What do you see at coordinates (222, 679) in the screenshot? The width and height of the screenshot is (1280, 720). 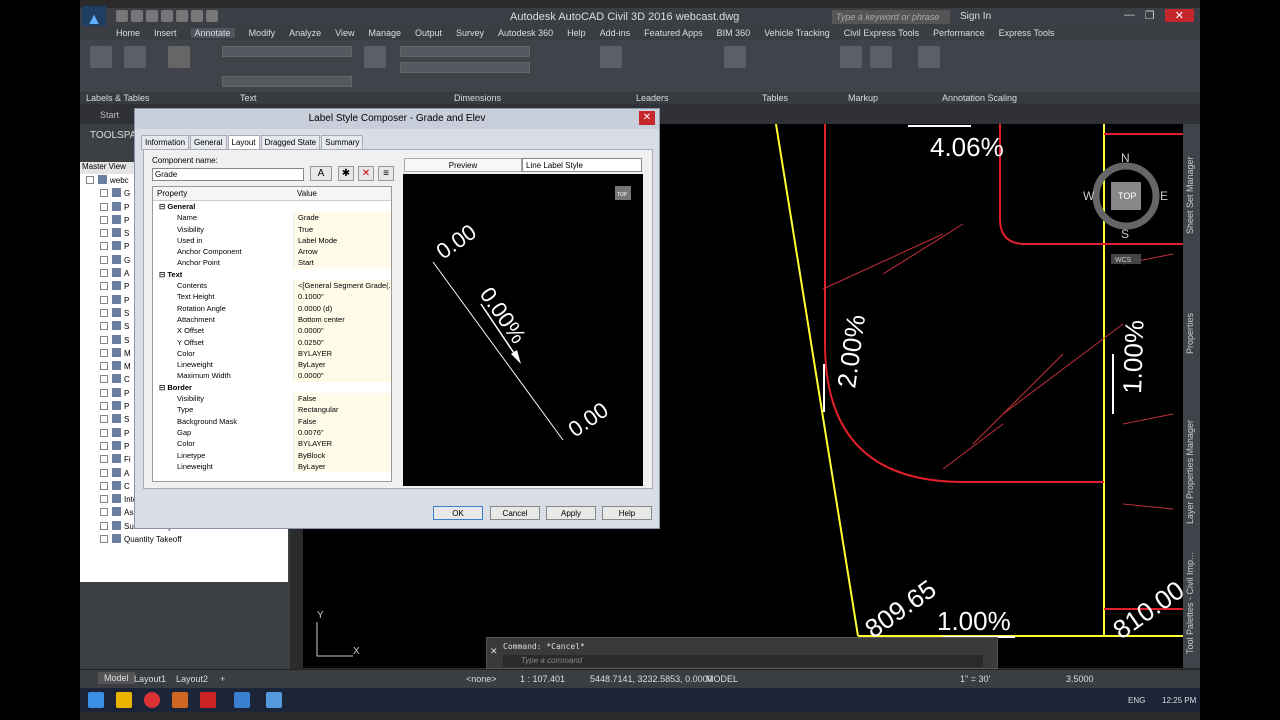 I see `add-layout-icon: +` at bounding box center [222, 679].